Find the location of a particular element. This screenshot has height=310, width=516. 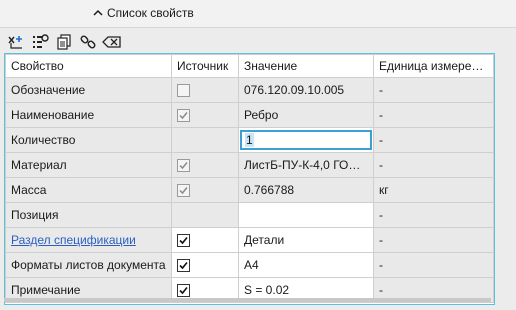

value-cell: A4 is located at coordinates (306, 265).